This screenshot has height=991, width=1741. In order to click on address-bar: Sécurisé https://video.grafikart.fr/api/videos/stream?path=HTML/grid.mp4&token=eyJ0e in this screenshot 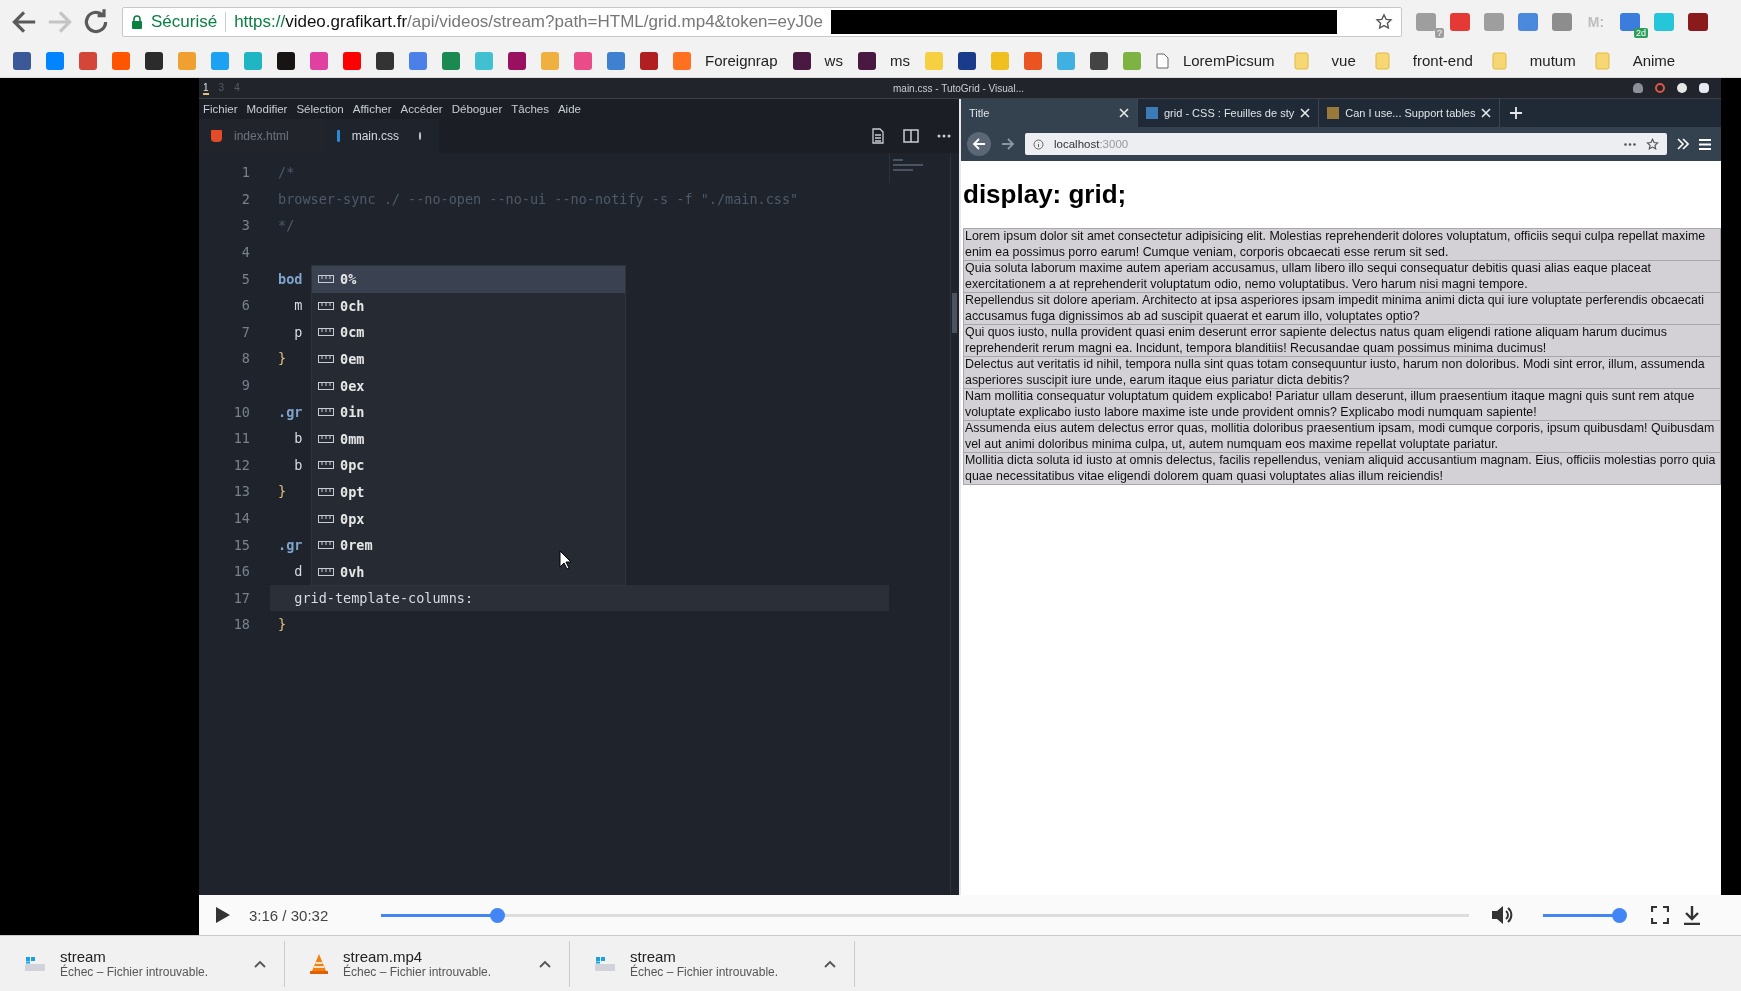, I will do `click(762, 22)`.